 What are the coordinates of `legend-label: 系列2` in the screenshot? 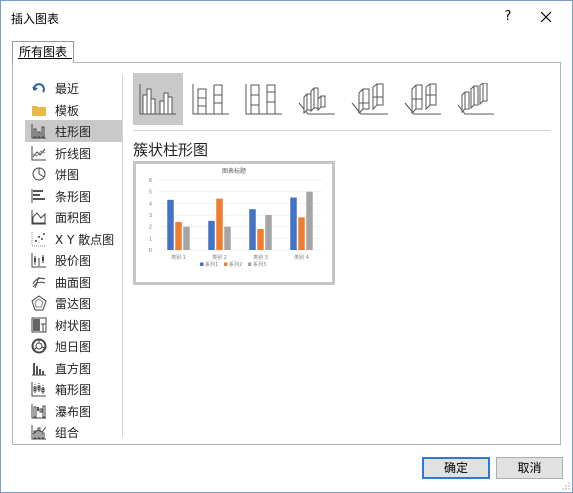 It's located at (235, 264).